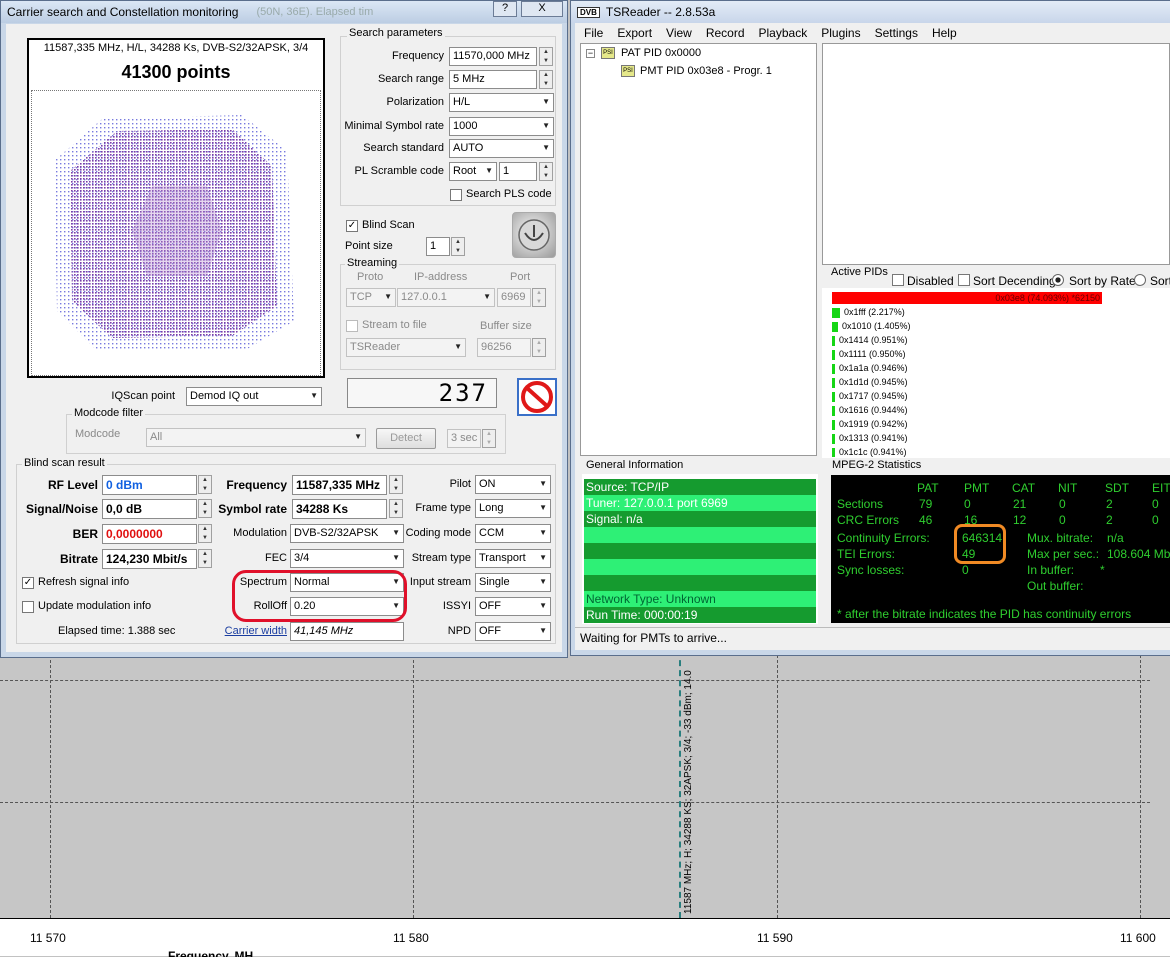 This screenshot has height=957, width=1170. What do you see at coordinates (546, 171) in the screenshot?
I see `pl-scramble-spinner: ▲ ▼` at bounding box center [546, 171].